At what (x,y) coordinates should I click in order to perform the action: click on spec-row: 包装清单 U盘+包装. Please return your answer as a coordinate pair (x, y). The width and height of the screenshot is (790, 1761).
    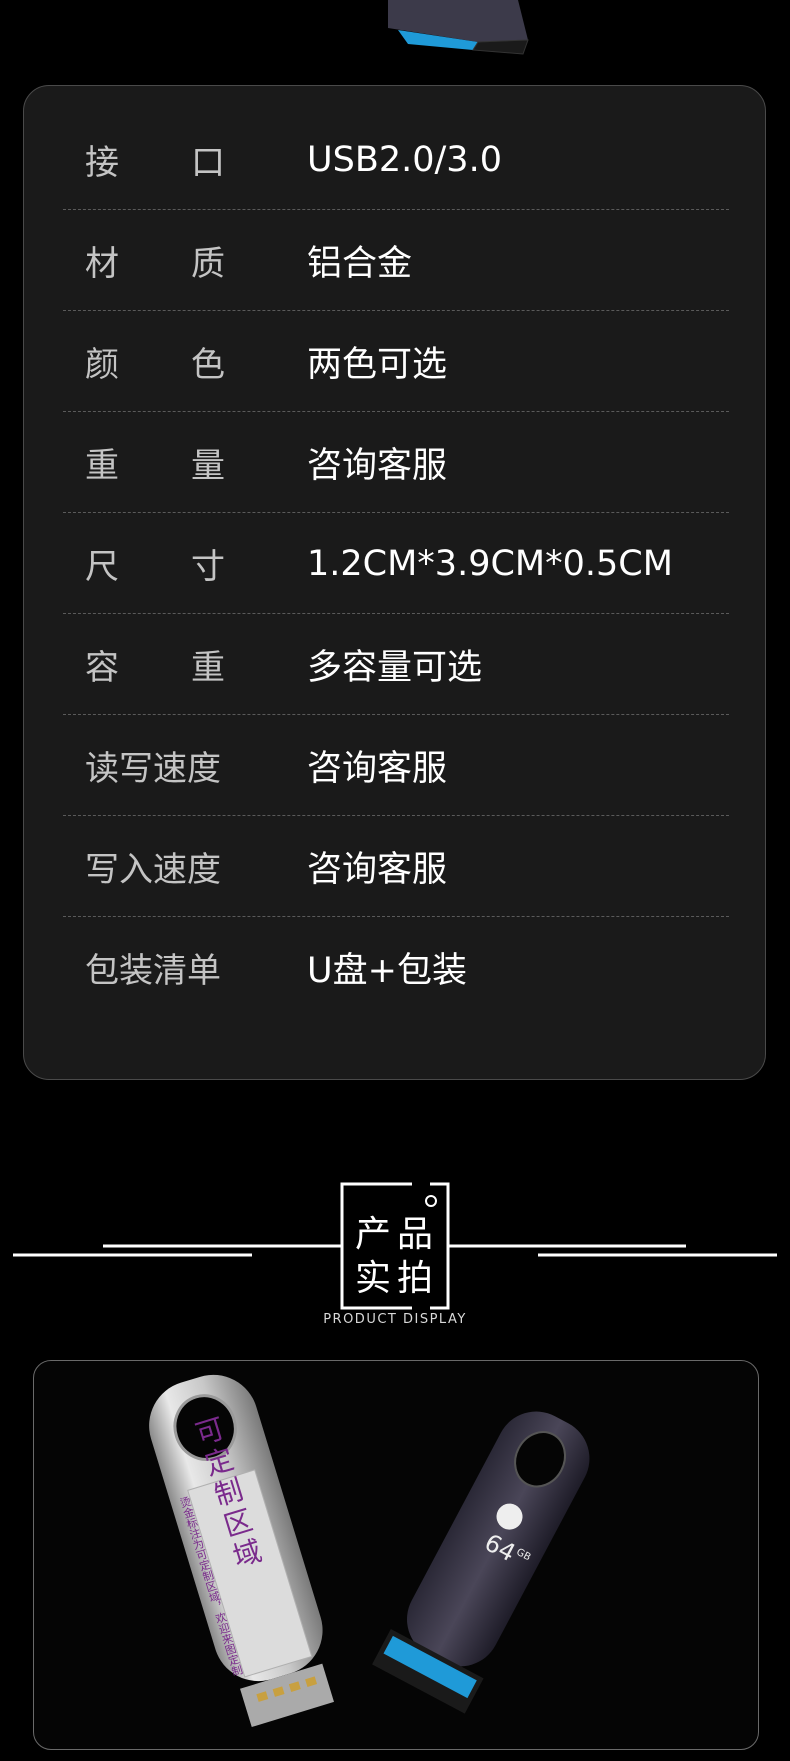
    Looking at the image, I should click on (396, 967).